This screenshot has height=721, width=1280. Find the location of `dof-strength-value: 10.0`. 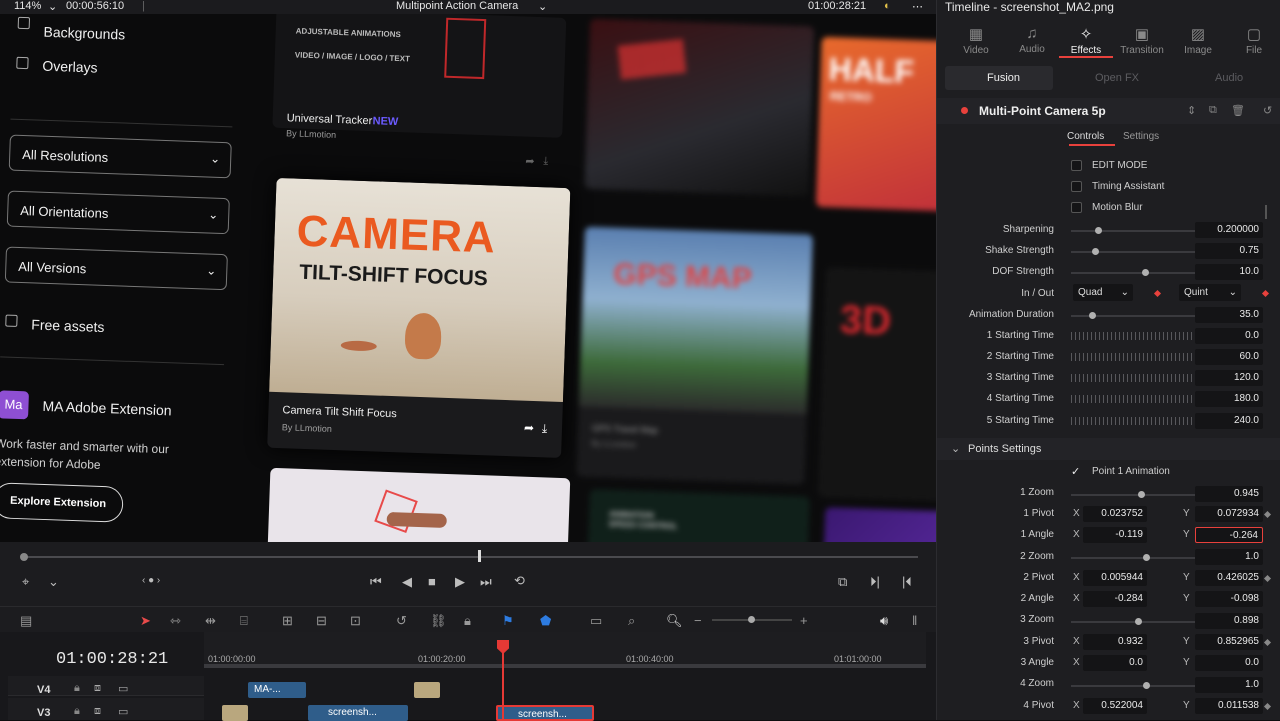

dof-strength-value: 10.0 is located at coordinates (1229, 272).